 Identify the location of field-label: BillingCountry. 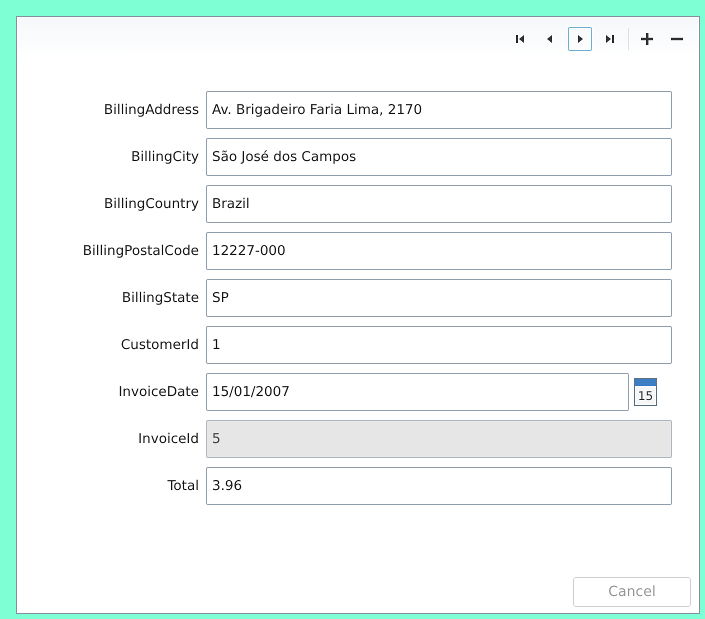
(151, 204).